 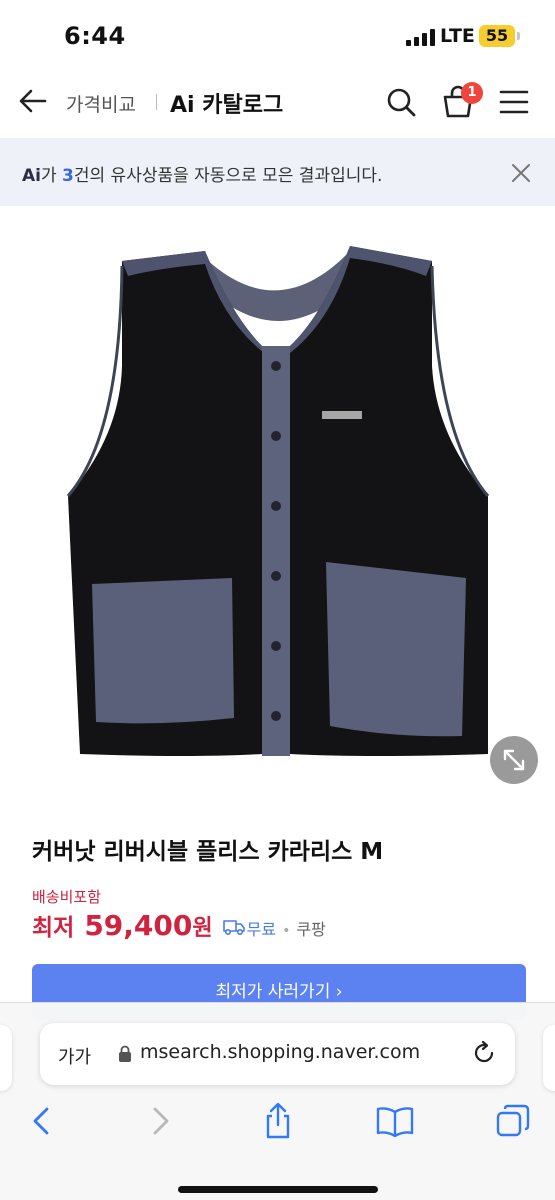 I want to click on price-row: 최저 59,400 원 무료 • 쿠팡, so click(x=179, y=926).